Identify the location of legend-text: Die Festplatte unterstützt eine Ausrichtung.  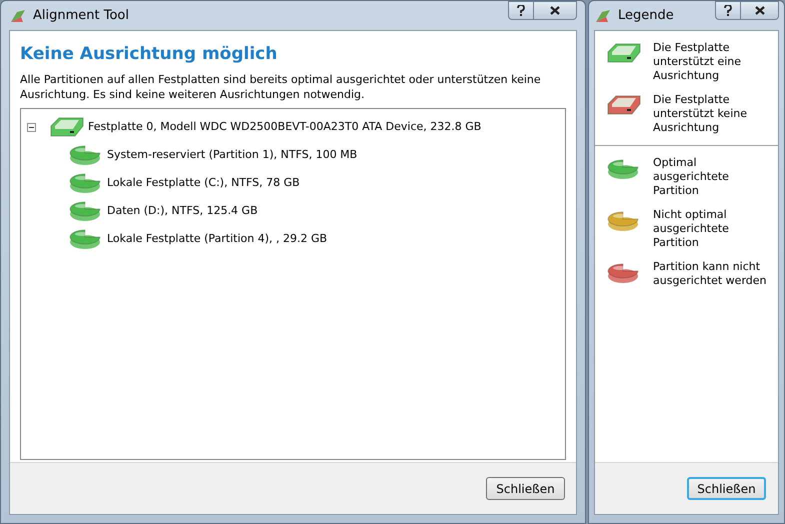
(697, 62).